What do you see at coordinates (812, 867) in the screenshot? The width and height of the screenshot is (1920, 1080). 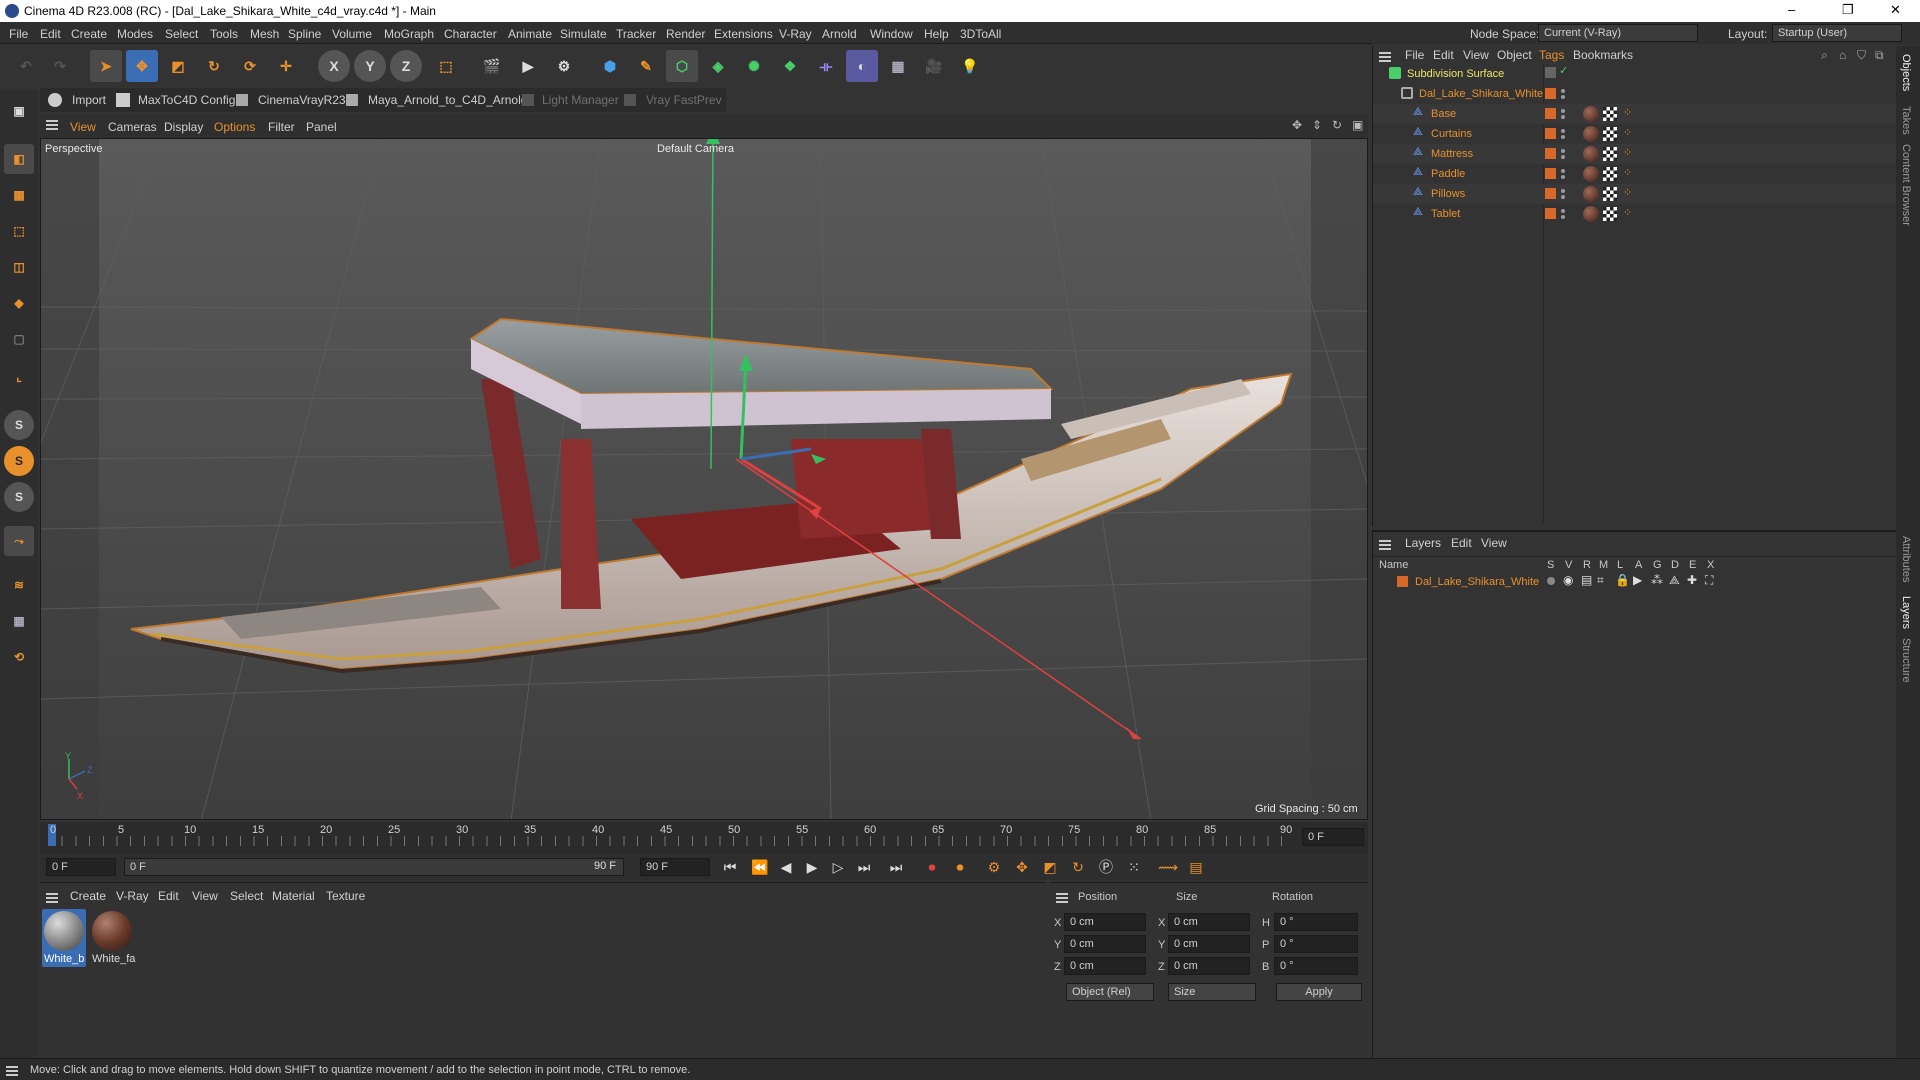 I see `play-icon: ▶` at bounding box center [812, 867].